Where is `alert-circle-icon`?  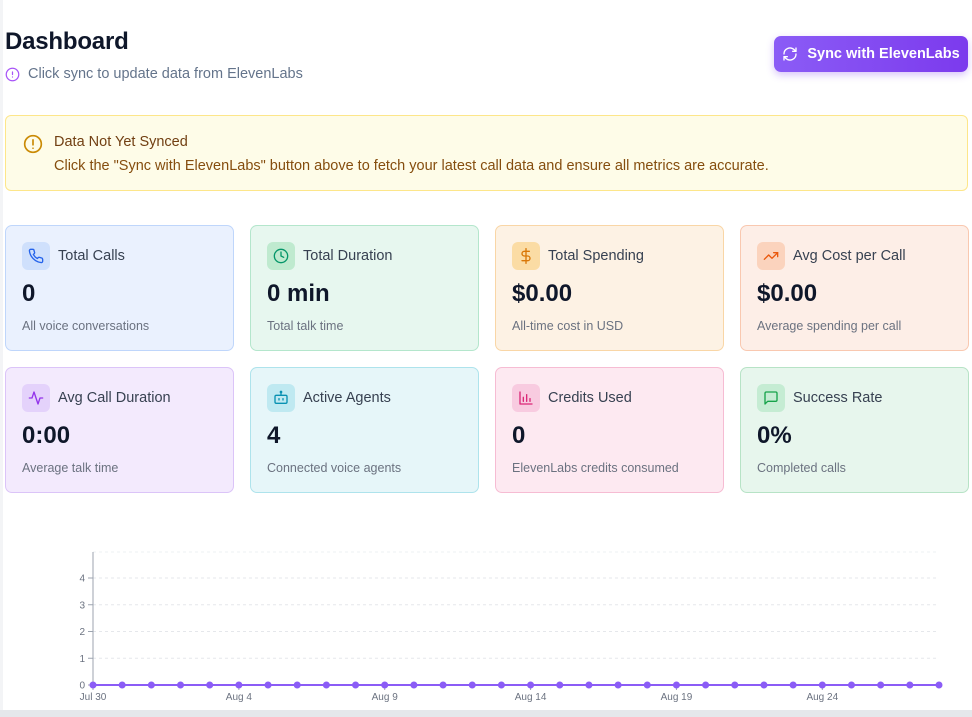
alert-circle-icon is located at coordinates (33, 144).